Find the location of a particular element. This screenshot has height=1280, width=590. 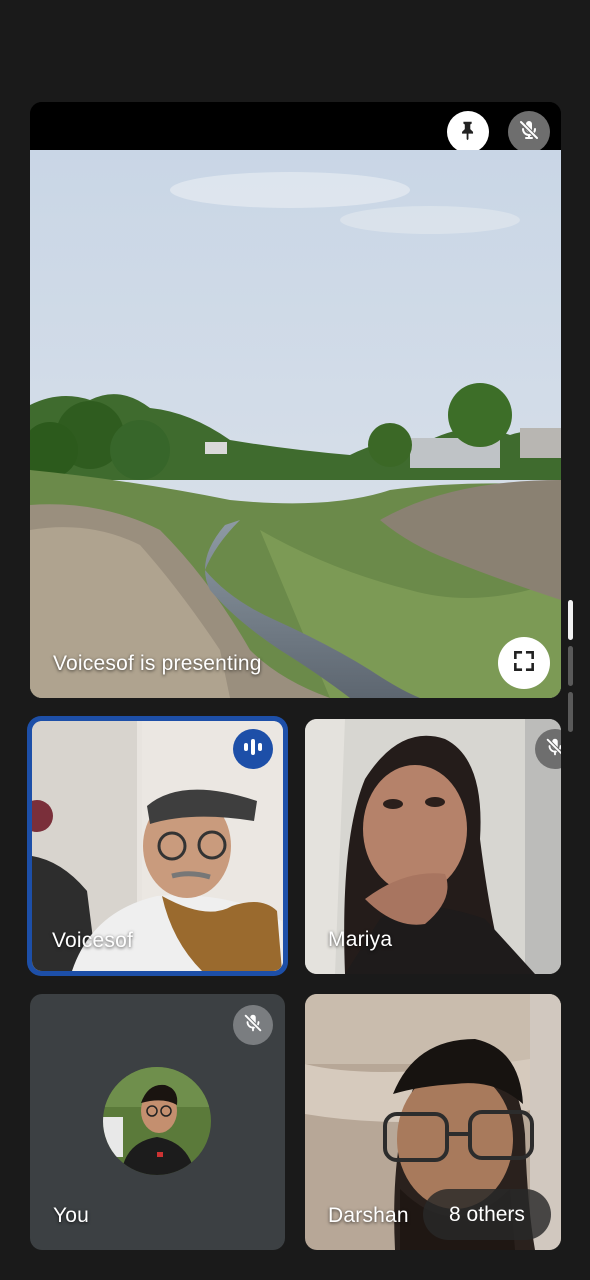

fullscreen-button is located at coordinates (524, 663).